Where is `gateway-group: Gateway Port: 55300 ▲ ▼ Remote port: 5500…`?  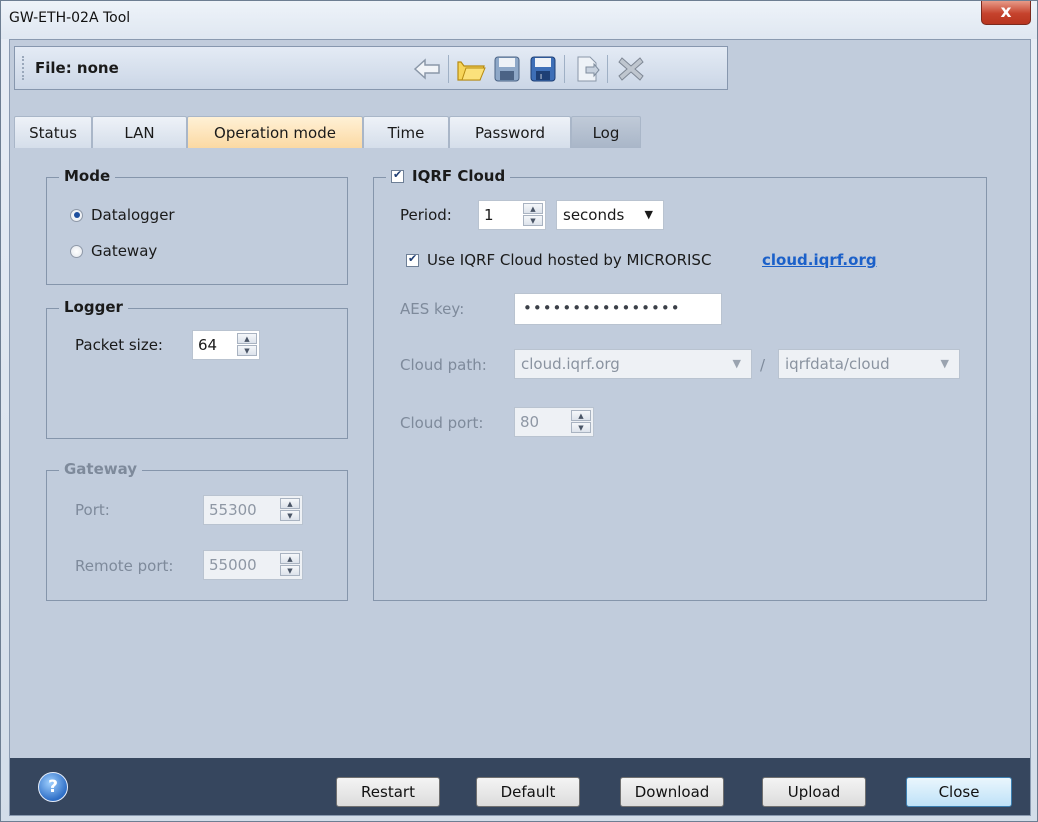
gateway-group: Gateway Port: 55300 ▲ ▼ Remote port: 5500… is located at coordinates (197, 530).